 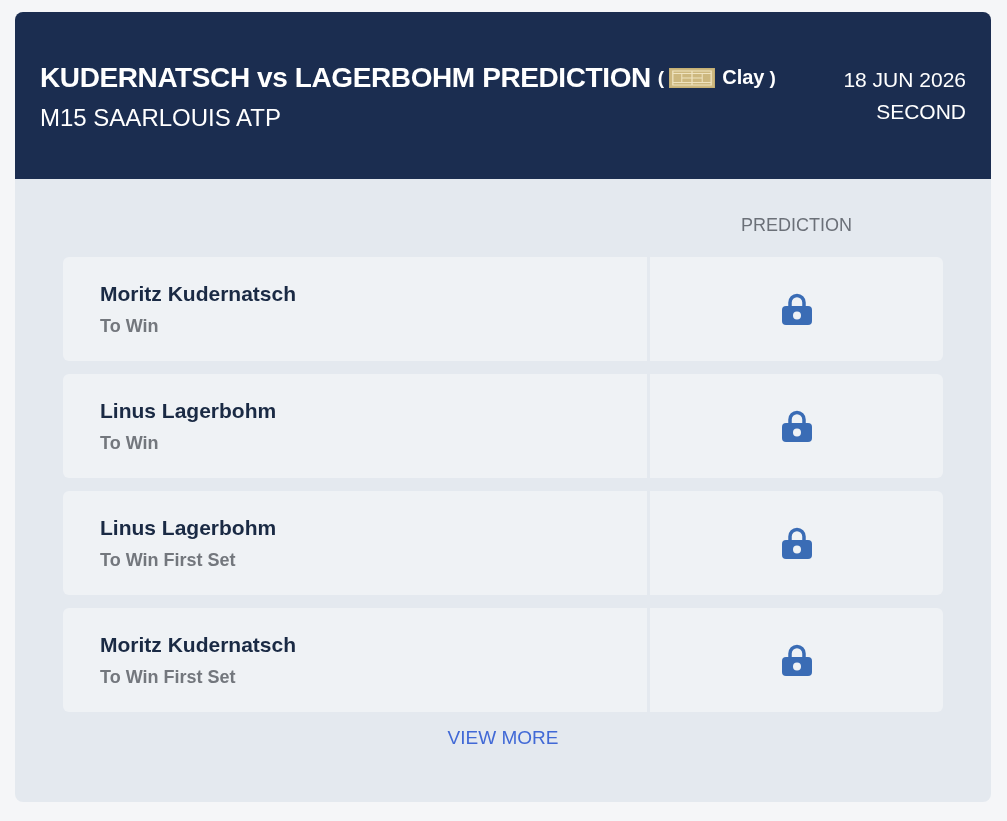 I want to click on bracket: (, so click(x=661, y=77).